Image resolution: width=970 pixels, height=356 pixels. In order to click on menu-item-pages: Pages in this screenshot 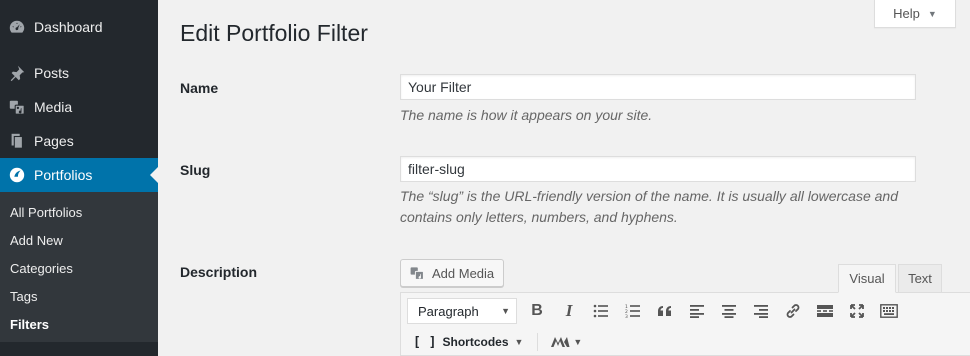, I will do `click(79, 141)`.